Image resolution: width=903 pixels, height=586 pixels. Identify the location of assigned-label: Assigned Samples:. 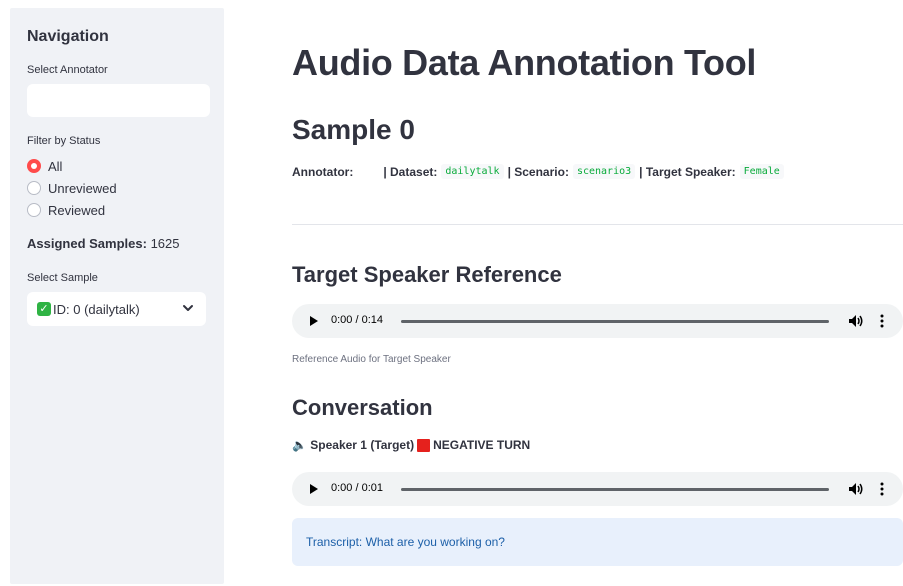
(87, 243).